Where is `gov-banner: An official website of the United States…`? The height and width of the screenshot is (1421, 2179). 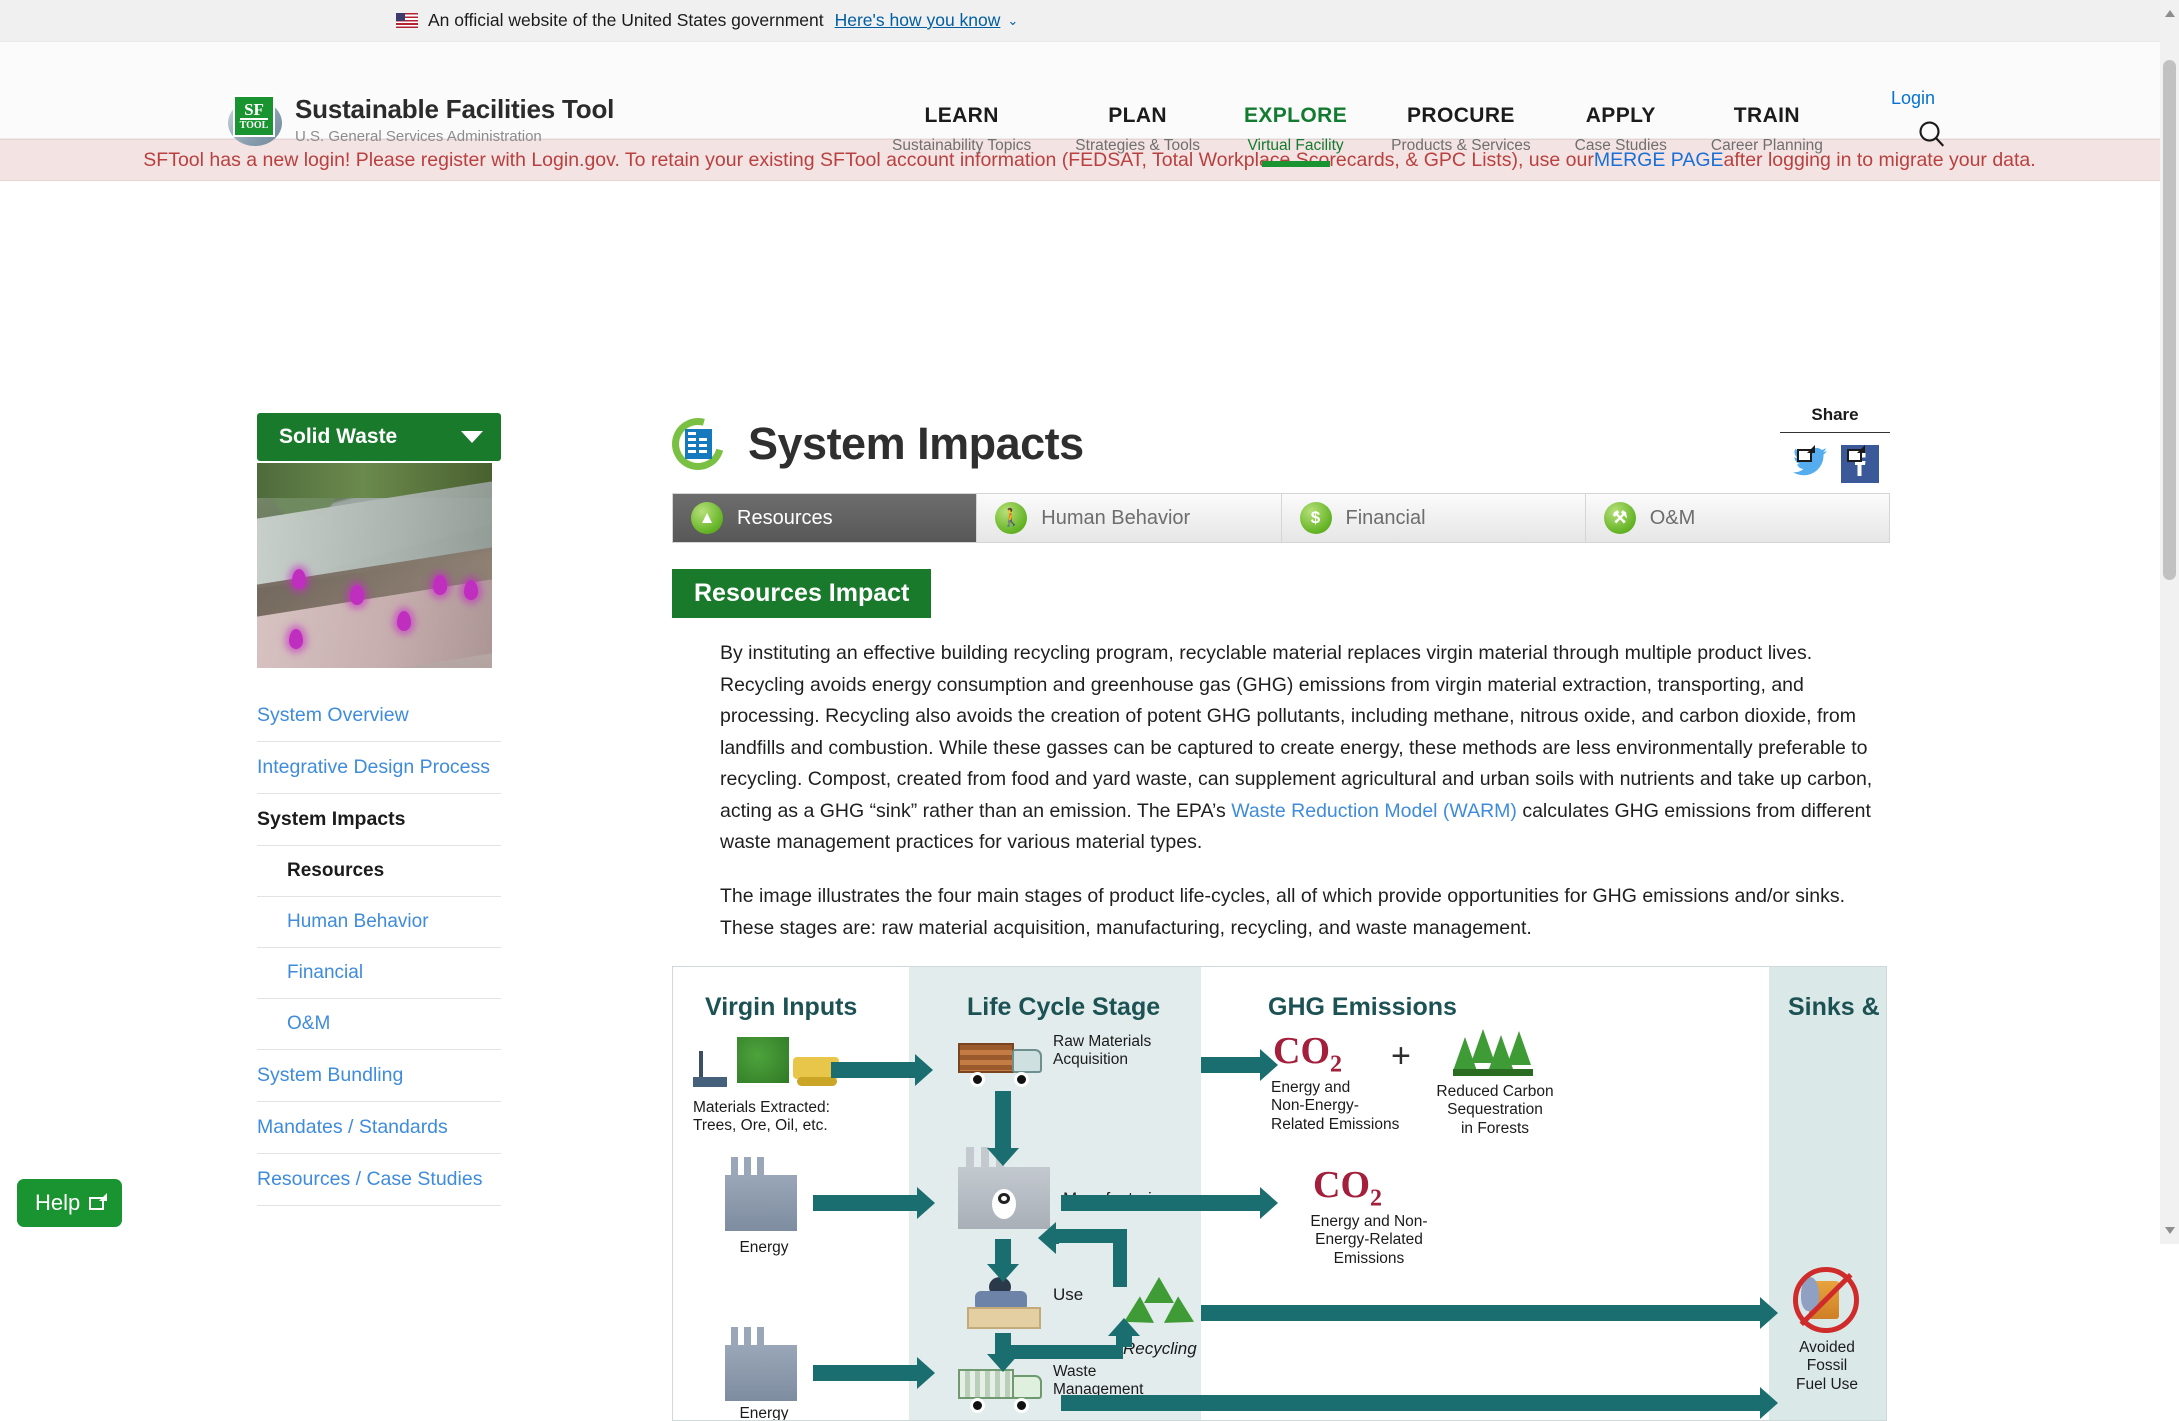
gov-banner: An official website of the United States… is located at coordinates (1089, 21).